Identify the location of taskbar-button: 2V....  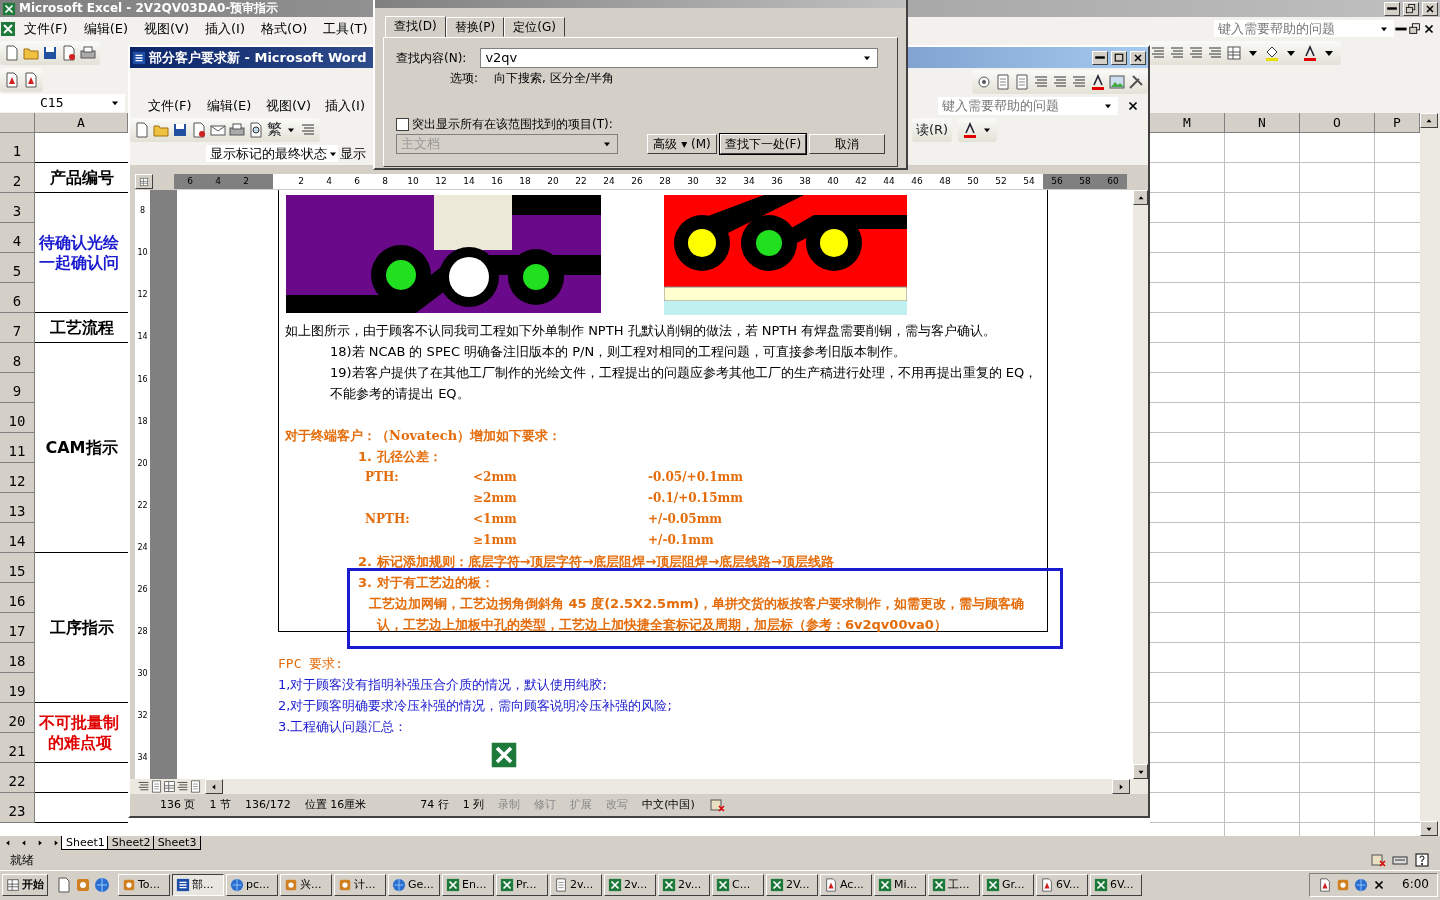
(792, 884).